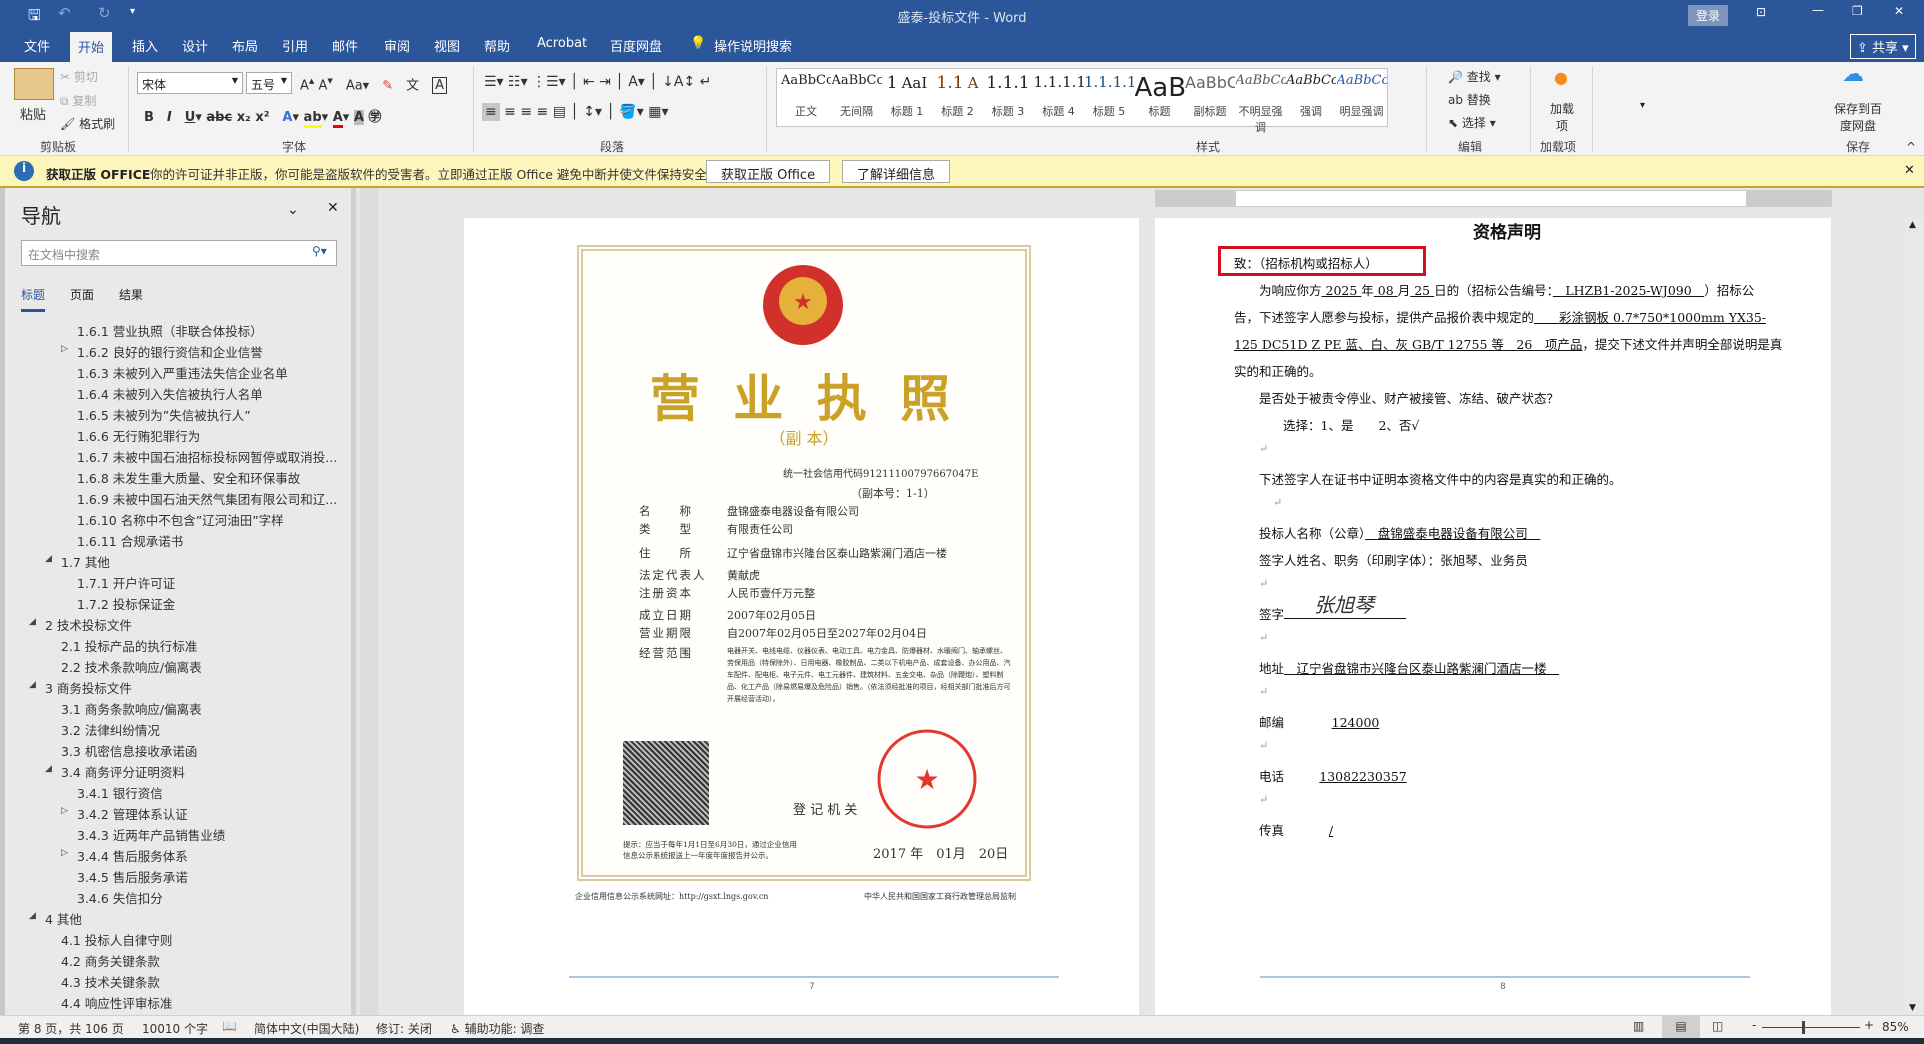  I want to click on nav-heading-item: 3.3 机密信息接收承诺函, so click(129, 750).